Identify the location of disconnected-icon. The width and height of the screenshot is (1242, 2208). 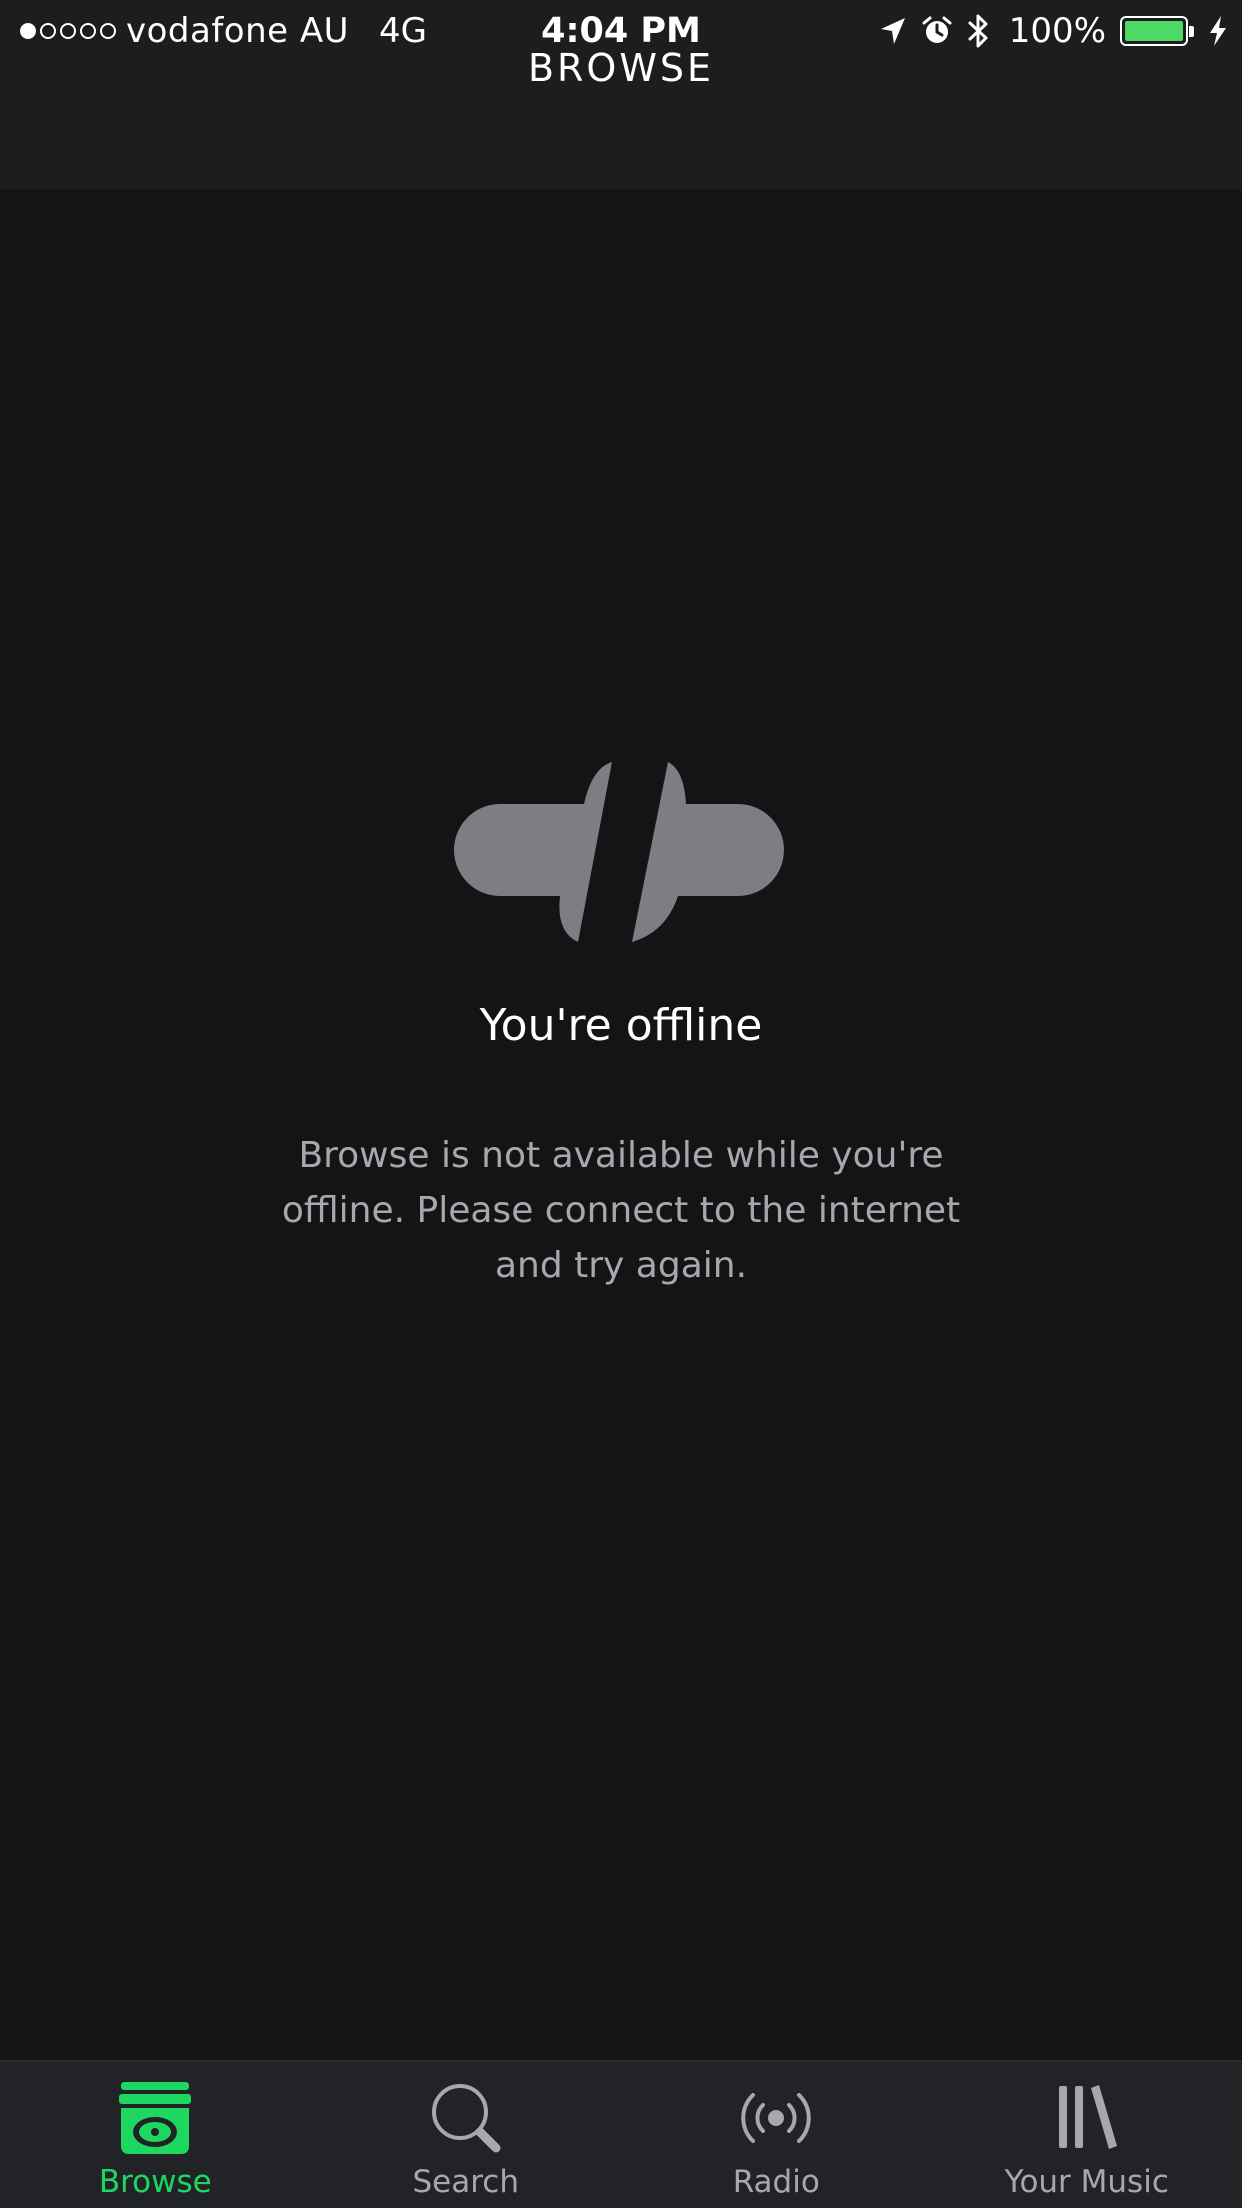
(619, 852).